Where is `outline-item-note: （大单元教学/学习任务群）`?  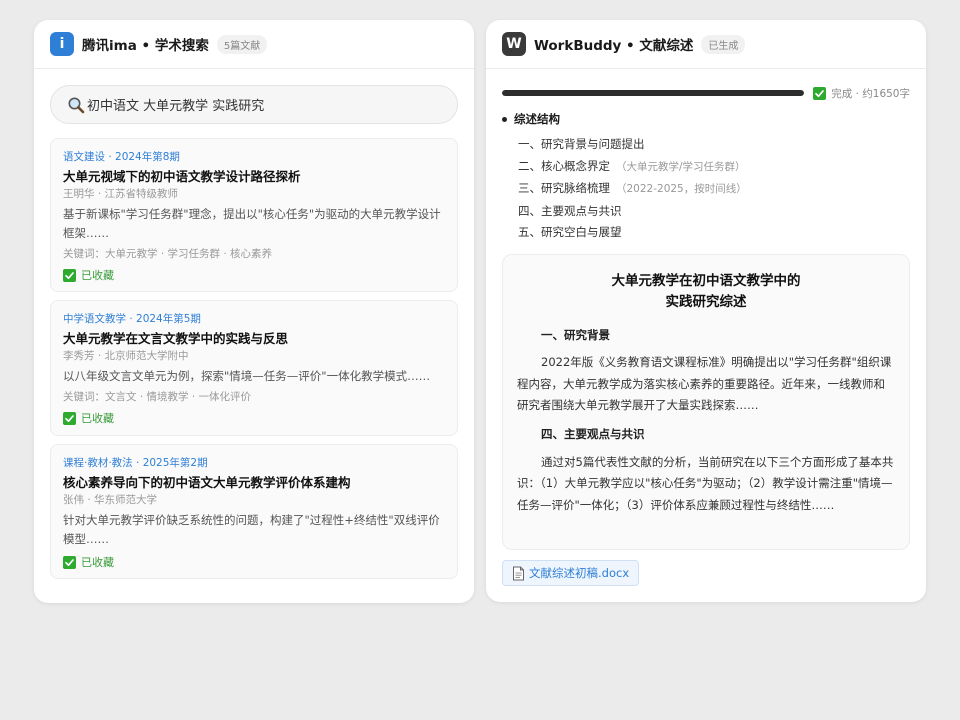
outline-item-note: （大单元教学/学习任务群） is located at coordinates (681, 166).